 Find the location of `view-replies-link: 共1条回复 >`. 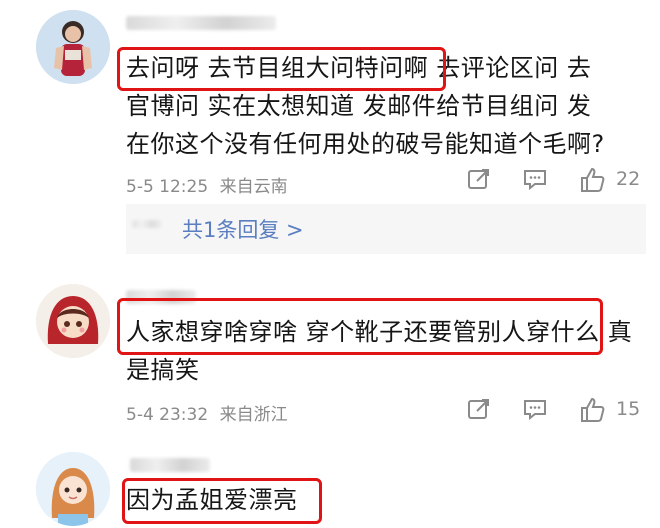

view-replies-link: 共1条回复 > is located at coordinates (243, 229).